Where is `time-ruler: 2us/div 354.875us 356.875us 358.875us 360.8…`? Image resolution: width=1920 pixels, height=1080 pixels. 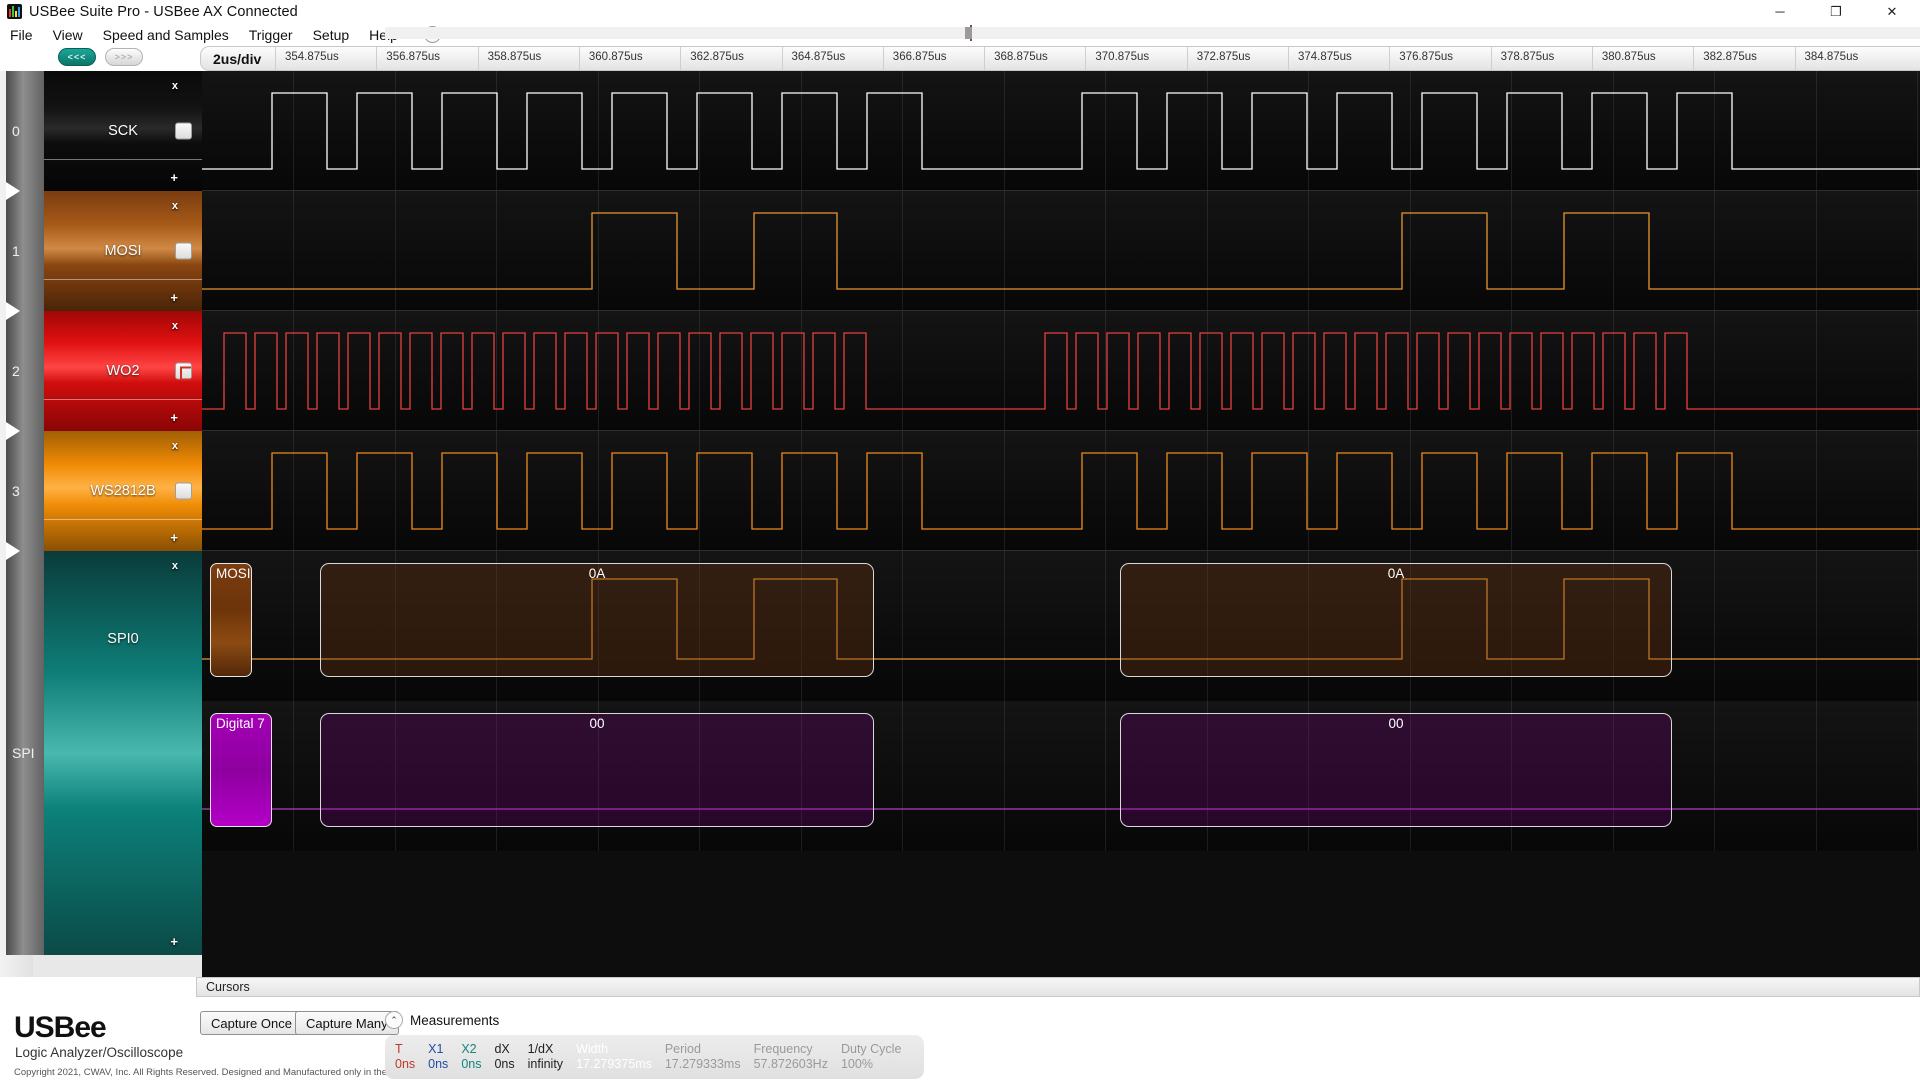 time-ruler: 2us/div 354.875us 356.875us 358.875us 360.8… is located at coordinates (1060, 58).